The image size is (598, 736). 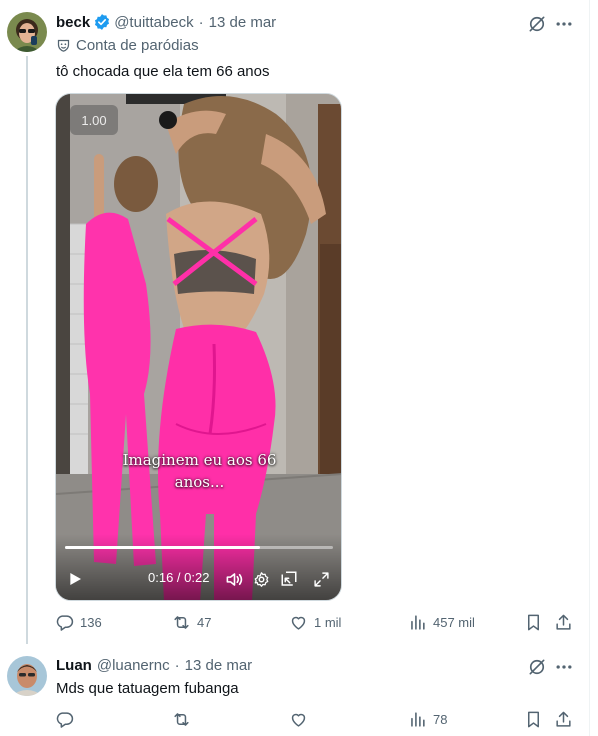 I want to click on reply-button, so click(x=64, y=719).